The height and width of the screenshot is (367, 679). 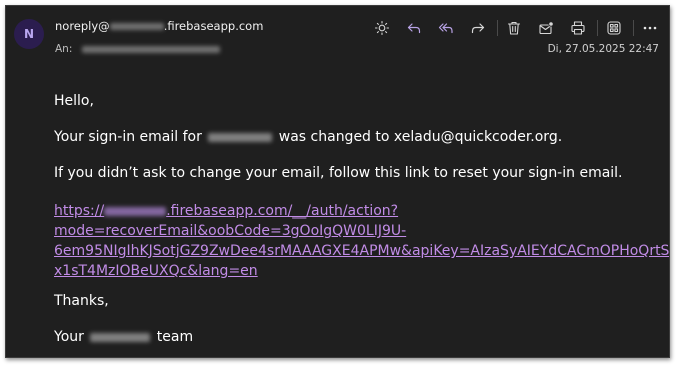 I want to click on recipient-label: An:, so click(x=64, y=49).